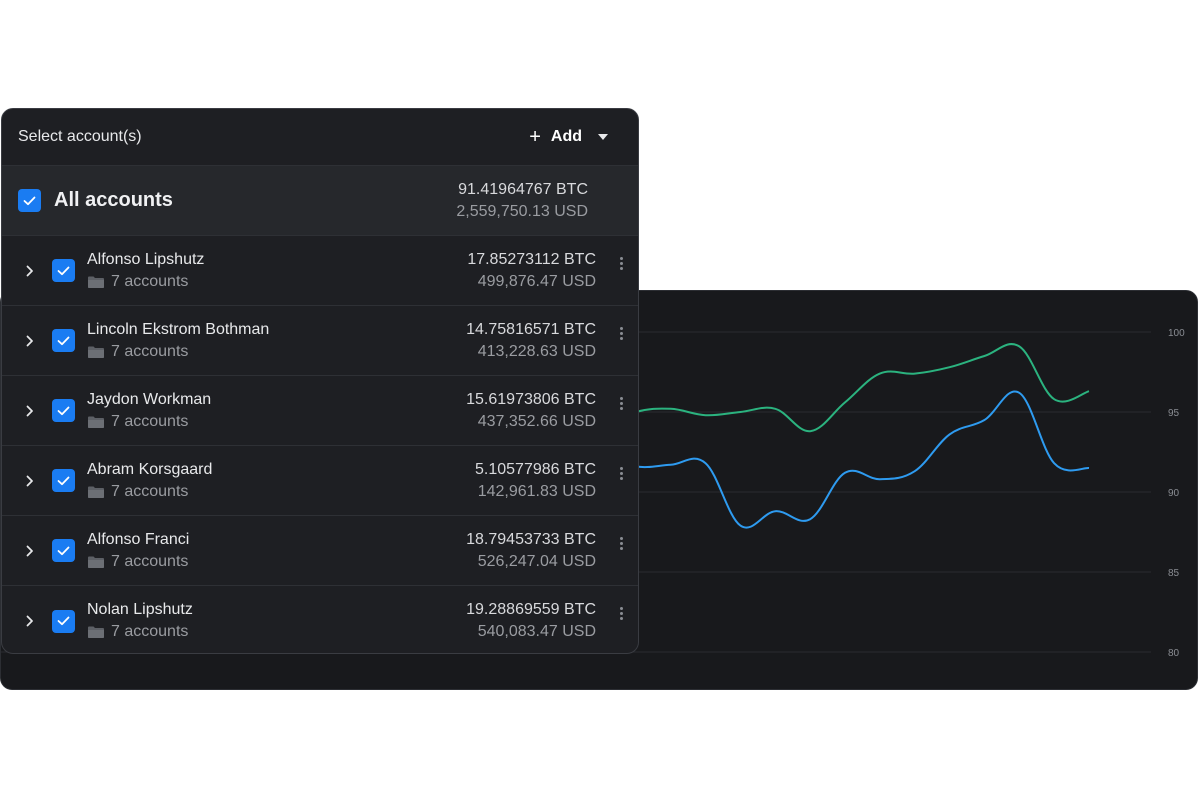  What do you see at coordinates (523, 189) in the screenshot?
I see `all-accounts-btc: 91.41964767 BTC` at bounding box center [523, 189].